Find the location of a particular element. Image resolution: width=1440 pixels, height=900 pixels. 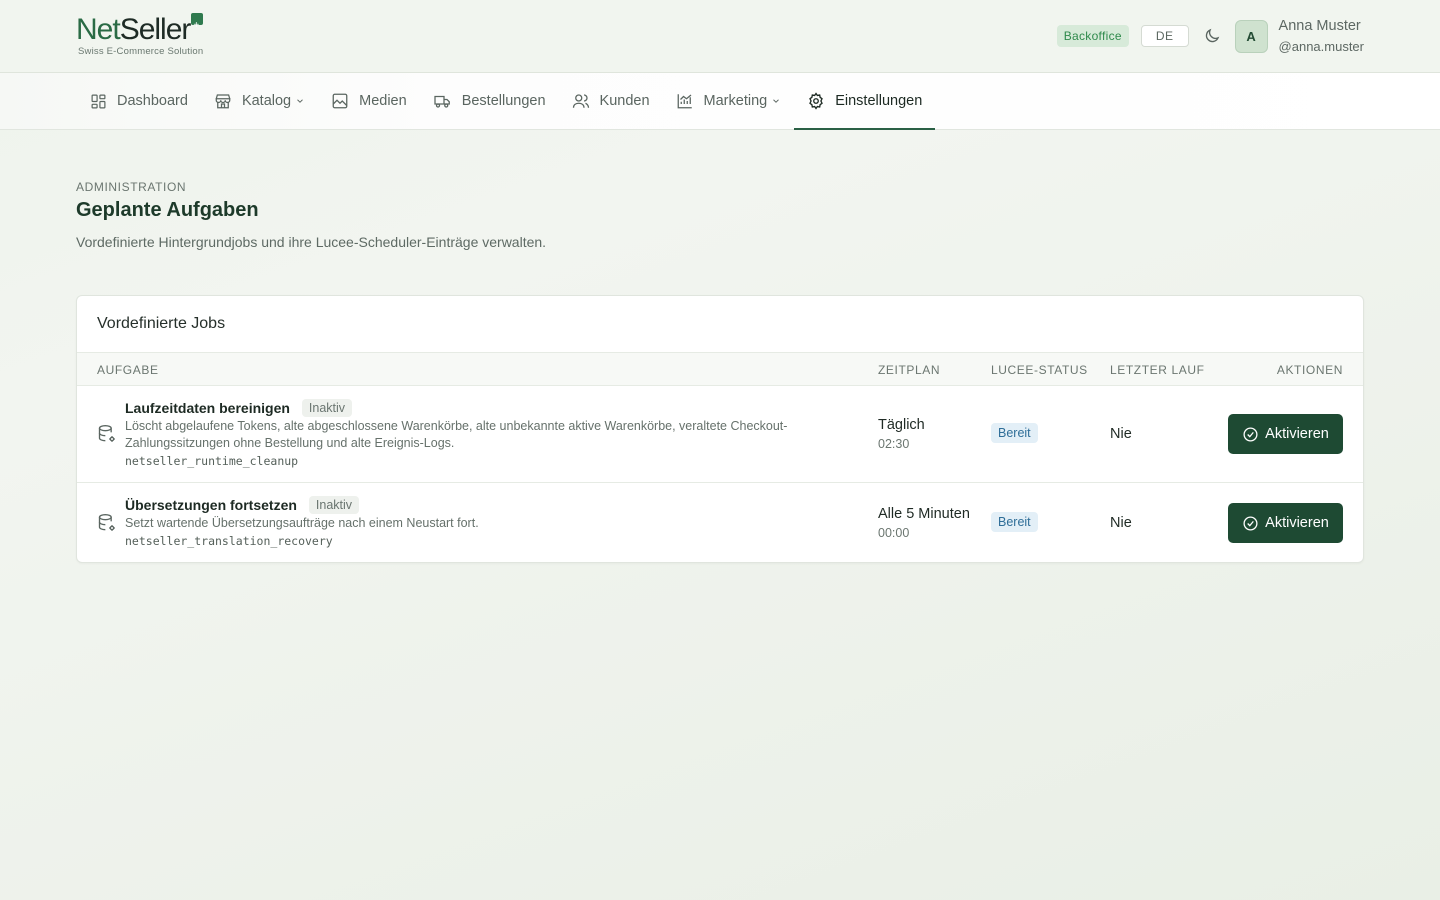

nav-label: Einstellungen is located at coordinates (879, 101).